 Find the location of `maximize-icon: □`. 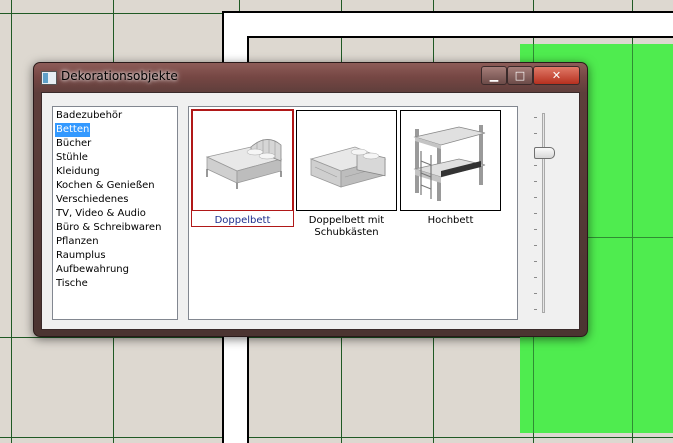

maximize-icon: □ is located at coordinates (520, 75).